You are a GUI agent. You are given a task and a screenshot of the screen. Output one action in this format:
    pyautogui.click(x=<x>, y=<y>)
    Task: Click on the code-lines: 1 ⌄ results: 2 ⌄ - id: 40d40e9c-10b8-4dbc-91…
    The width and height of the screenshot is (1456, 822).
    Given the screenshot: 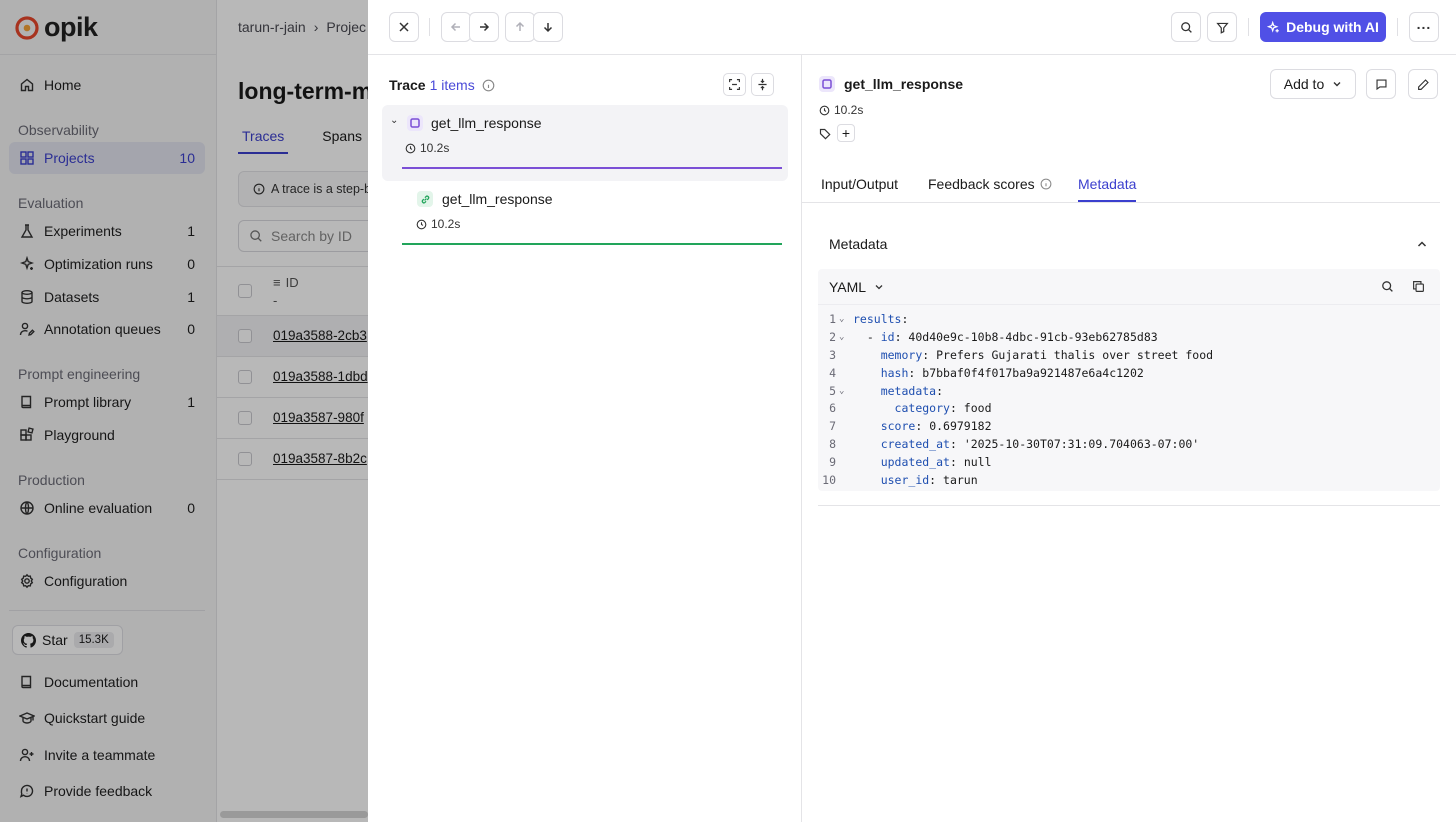 What is the action you would take?
    pyautogui.click(x=1129, y=400)
    